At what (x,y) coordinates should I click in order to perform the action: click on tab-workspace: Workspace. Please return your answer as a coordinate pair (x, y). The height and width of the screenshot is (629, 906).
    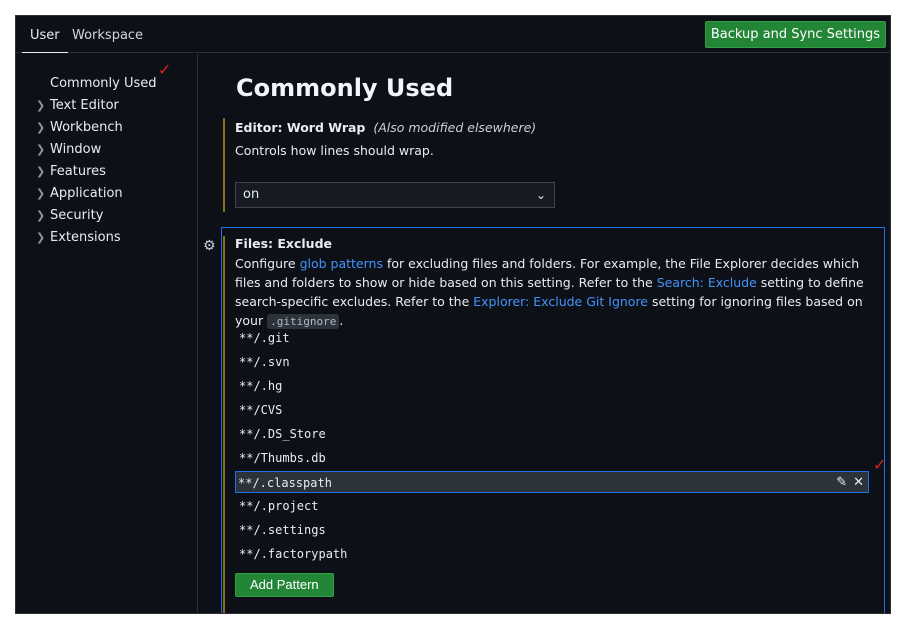
    Looking at the image, I should click on (107, 40).